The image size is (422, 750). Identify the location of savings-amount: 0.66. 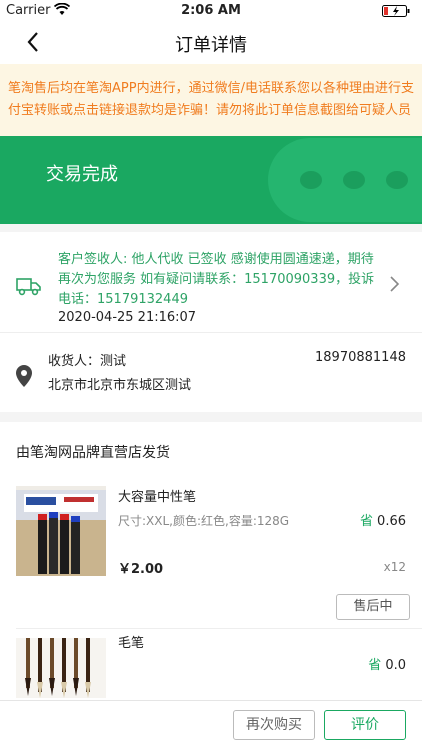
(391, 521).